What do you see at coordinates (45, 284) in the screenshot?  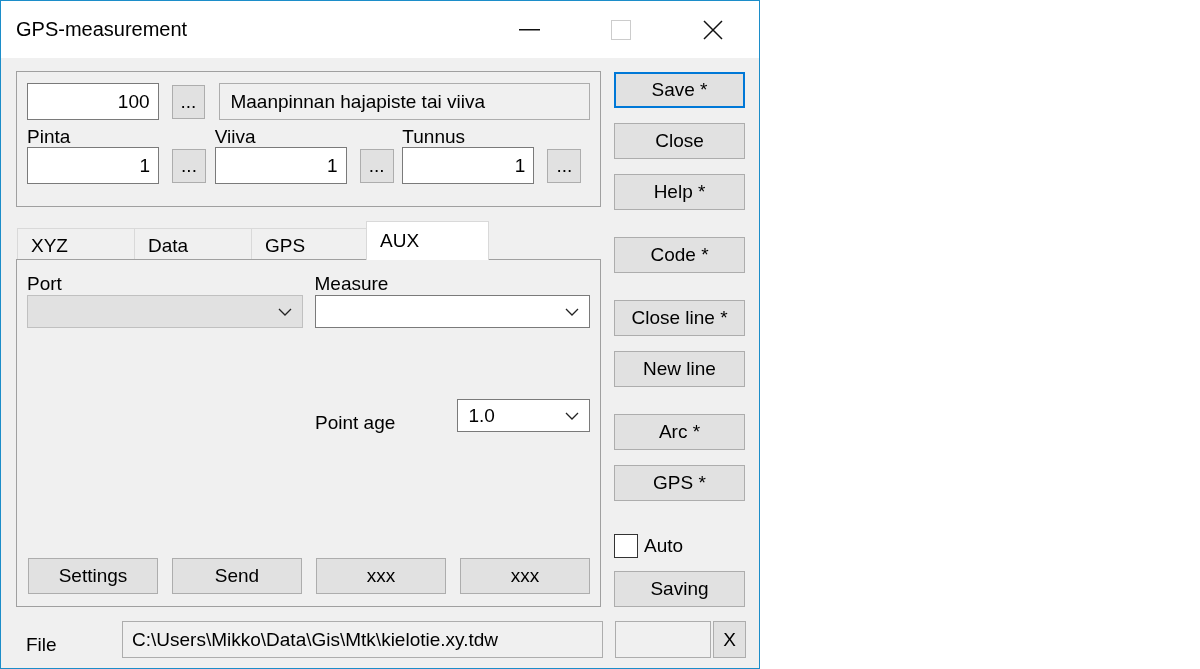 I see `field-label: Port` at bounding box center [45, 284].